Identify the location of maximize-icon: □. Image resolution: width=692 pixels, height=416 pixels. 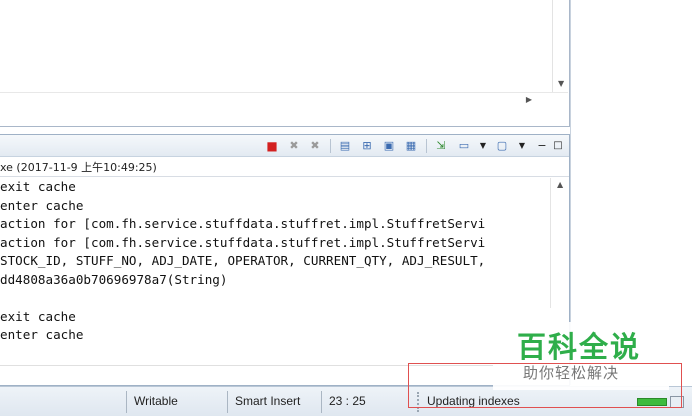
(558, 146).